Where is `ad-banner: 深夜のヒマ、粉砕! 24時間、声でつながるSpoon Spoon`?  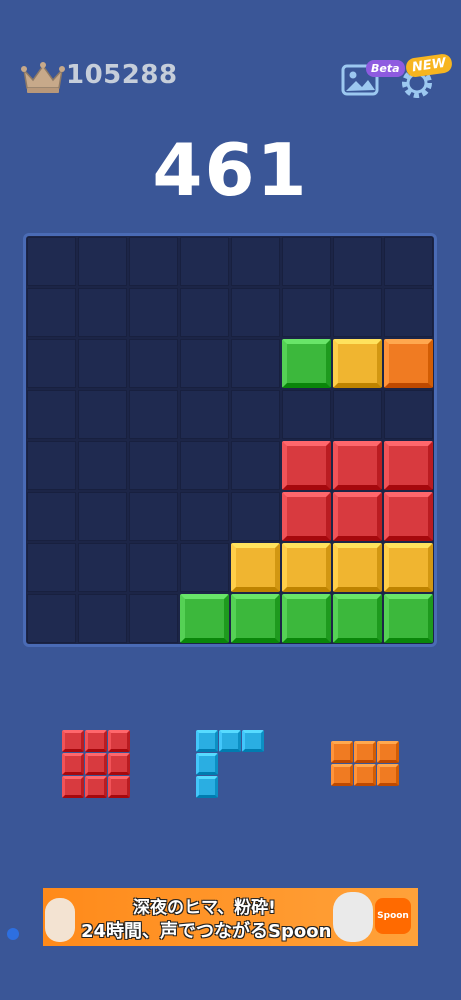
ad-banner: 深夜のヒマ、粉砕! 24時間、声でつながるSpoon Spoon is located at coordinates (230, 917).